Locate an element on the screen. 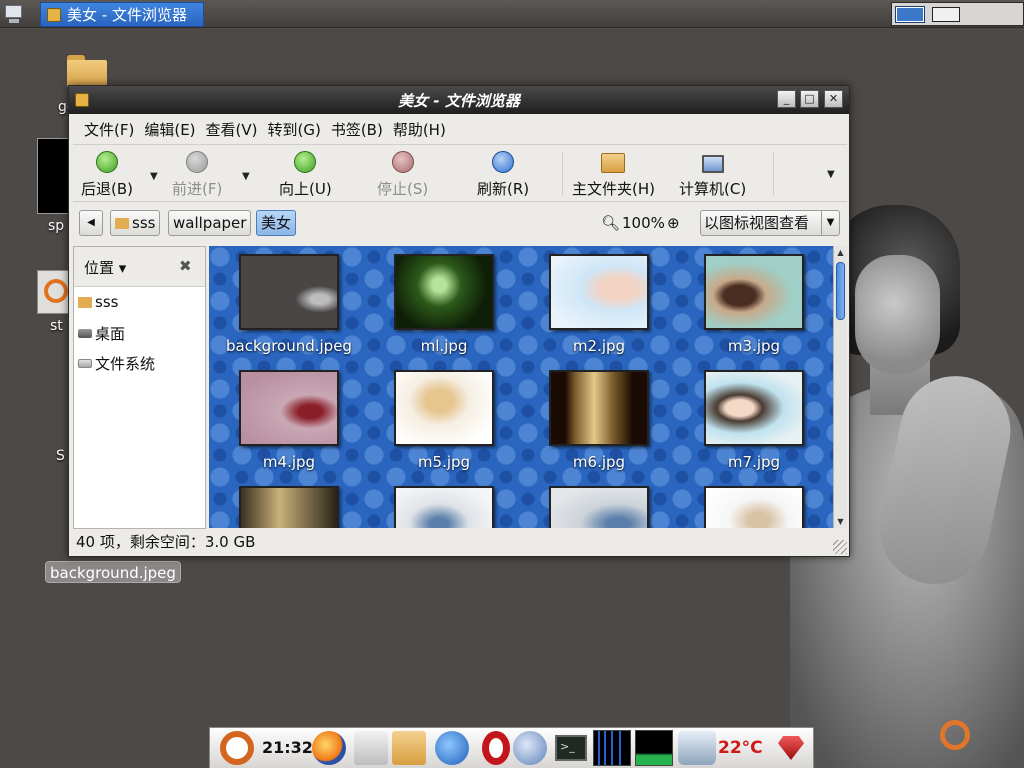 The image size is (1024, 768). breadcrumb-current: 美女 is located at coordinates (276, 223).